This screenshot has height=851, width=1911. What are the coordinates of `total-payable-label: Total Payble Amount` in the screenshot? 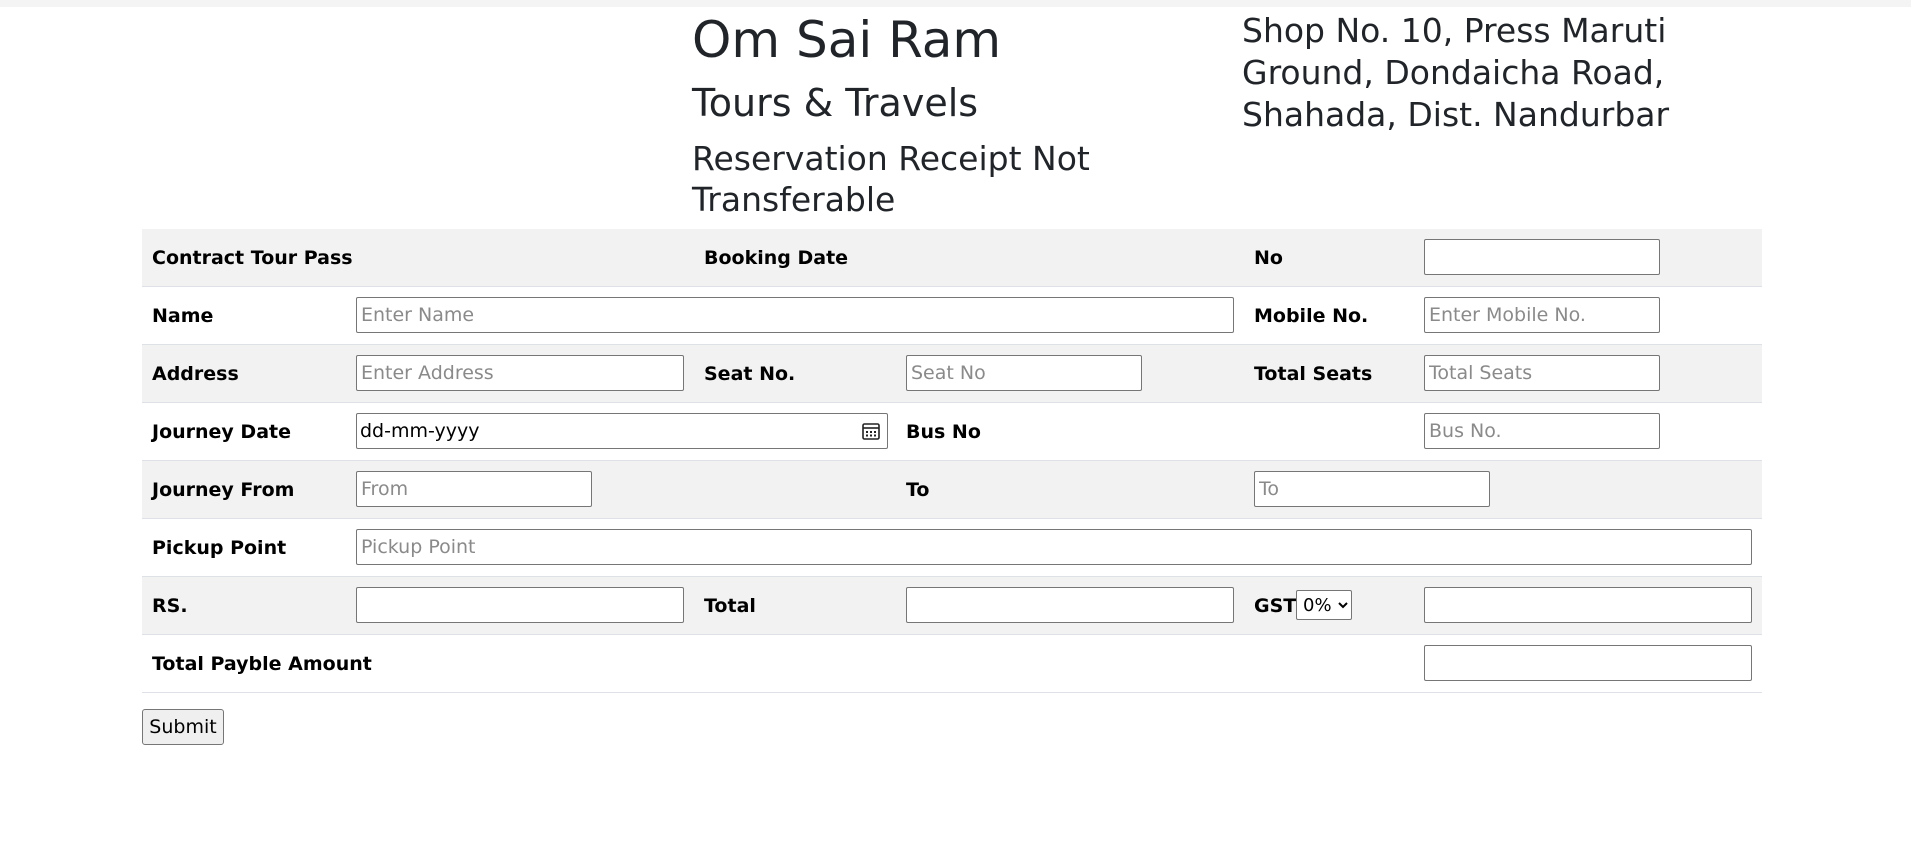 It's located at (262, 663).